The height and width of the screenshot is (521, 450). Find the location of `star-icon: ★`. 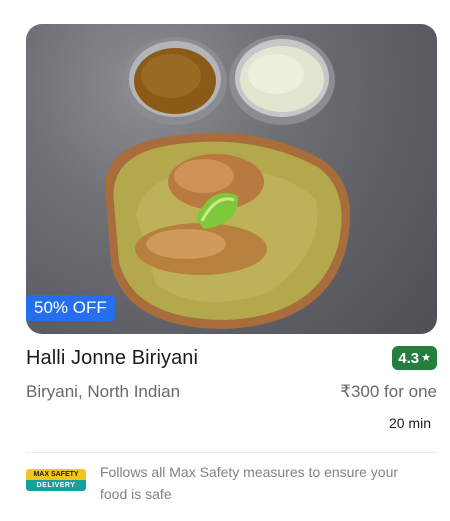

star-icon: ★ is located at coordinates (426, 357).